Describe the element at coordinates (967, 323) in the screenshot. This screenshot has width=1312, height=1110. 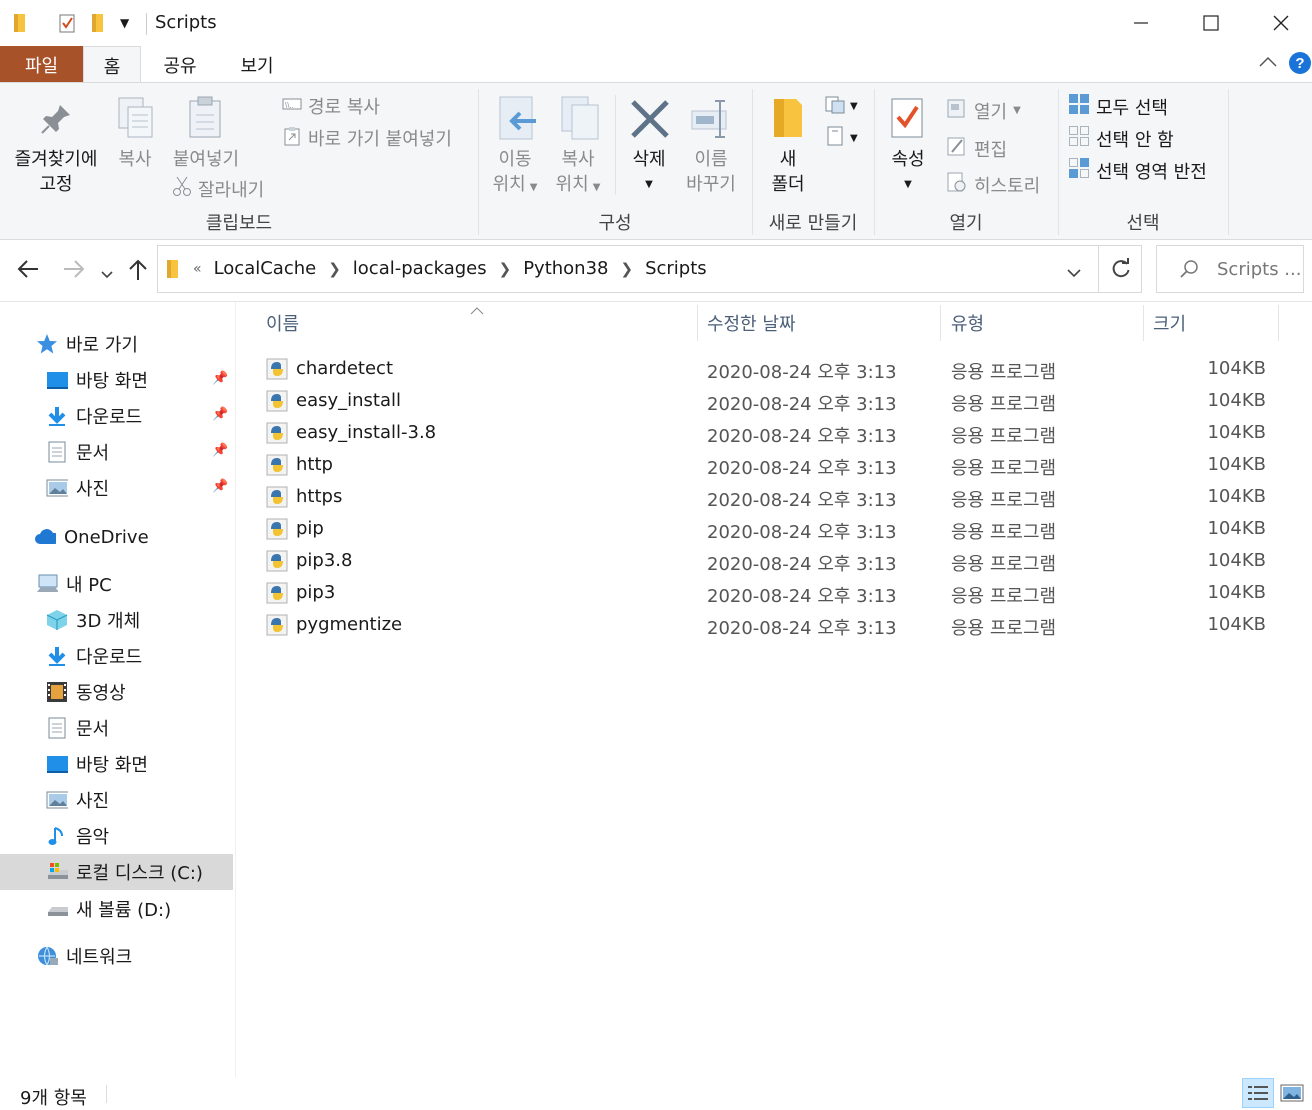
I see `column-header-type: 유형` at that location.